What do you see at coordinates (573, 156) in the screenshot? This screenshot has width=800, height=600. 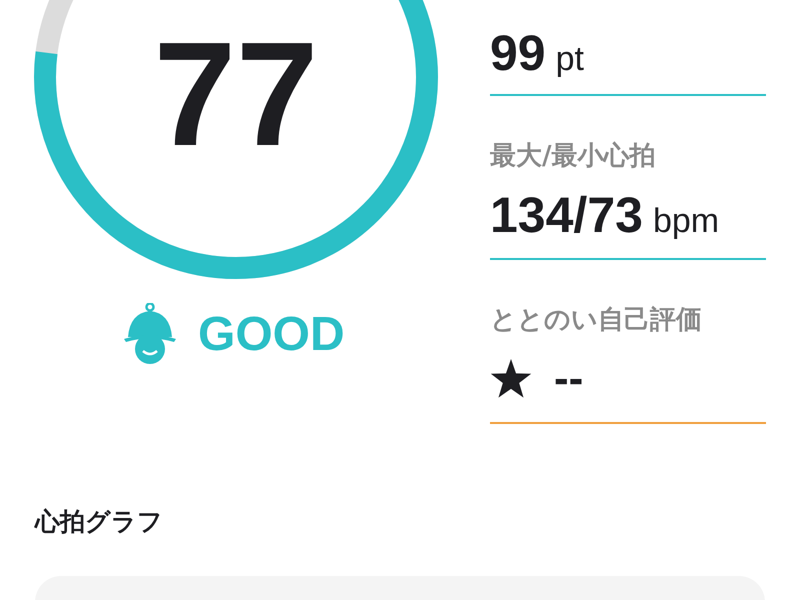 I see `metric-label: 最大/最小心拍` at bounding box center [573, 156].